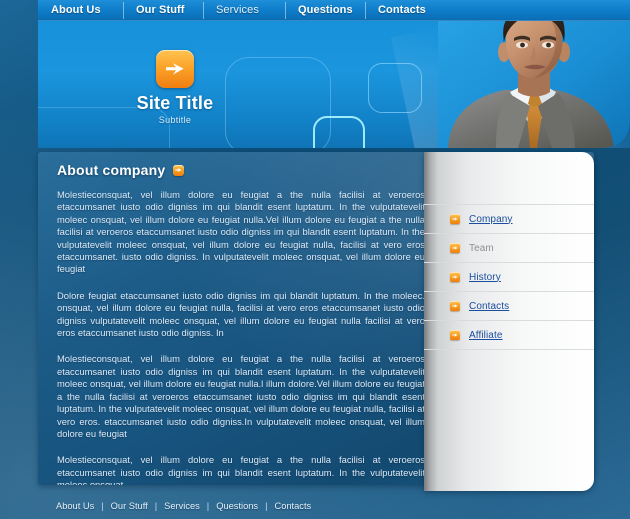 This screenshot has width=630, height=519. What do you see at coordinates (129, 506) in the screenshot?
I see `footer-link-our-stuff: Our Stuff` at bounding box center [129, 506].